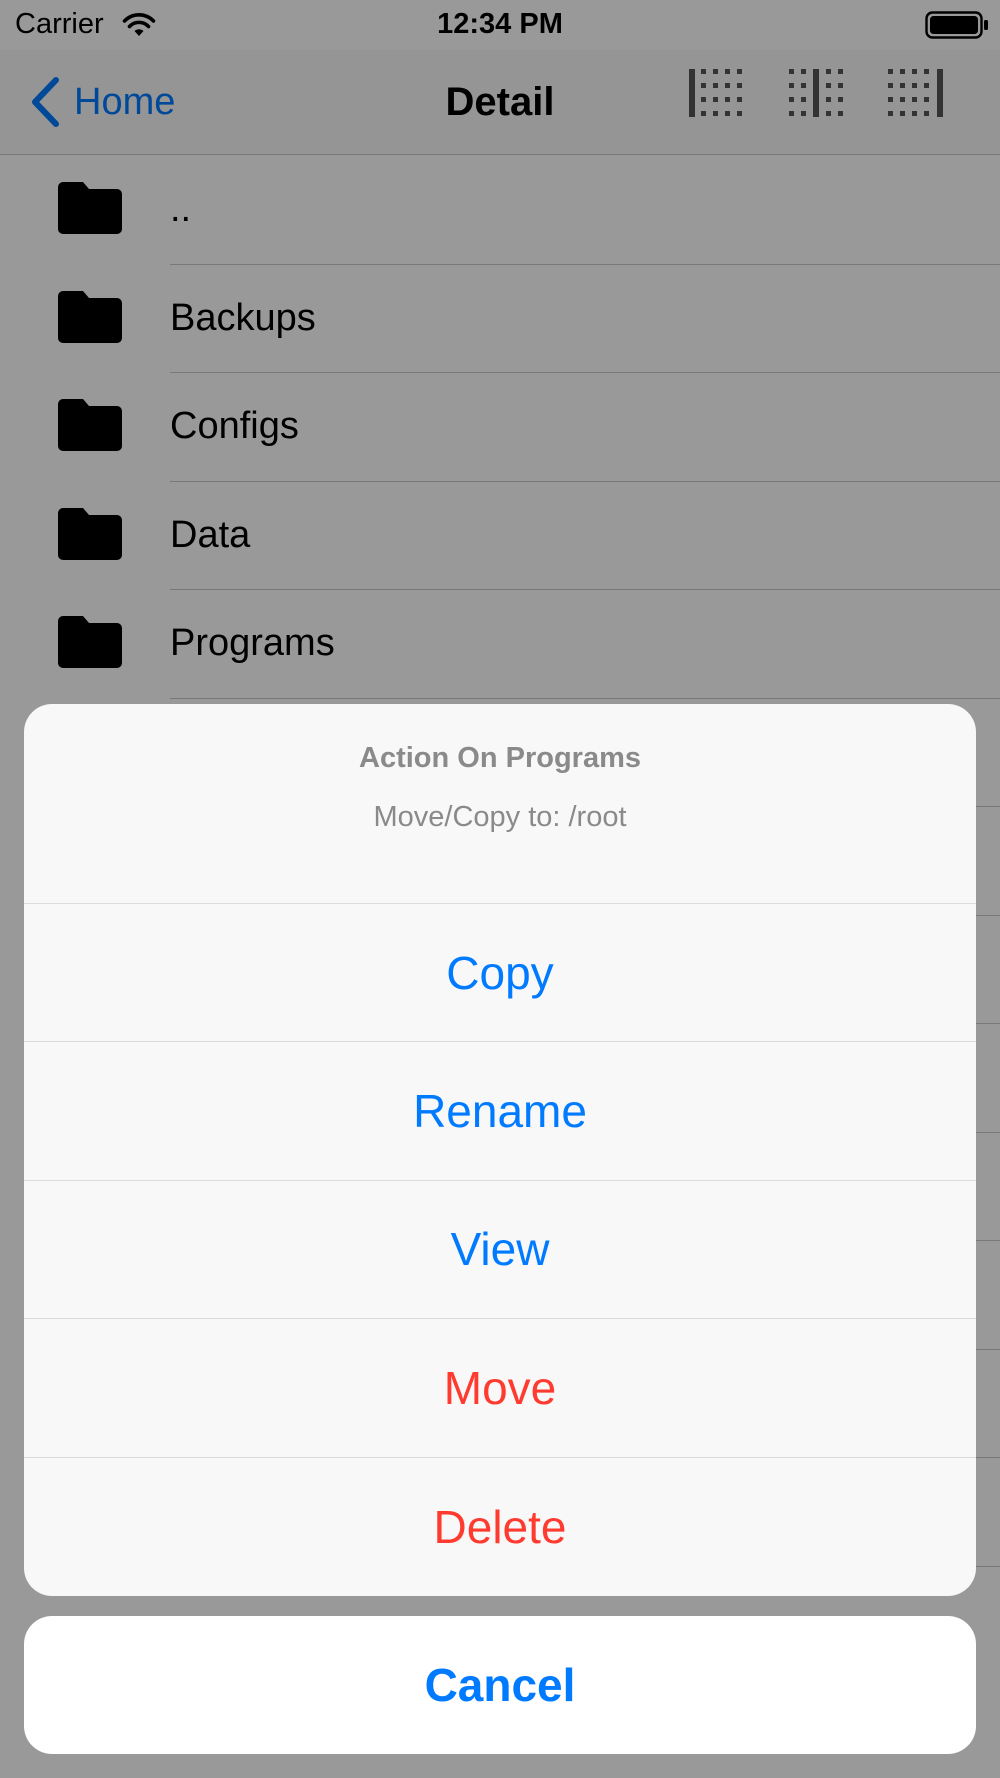 The width and height of the screenshot is (1000, 1778). I want to click on action-sheet-message: Move/Copy to: /root, so click(500, 817).